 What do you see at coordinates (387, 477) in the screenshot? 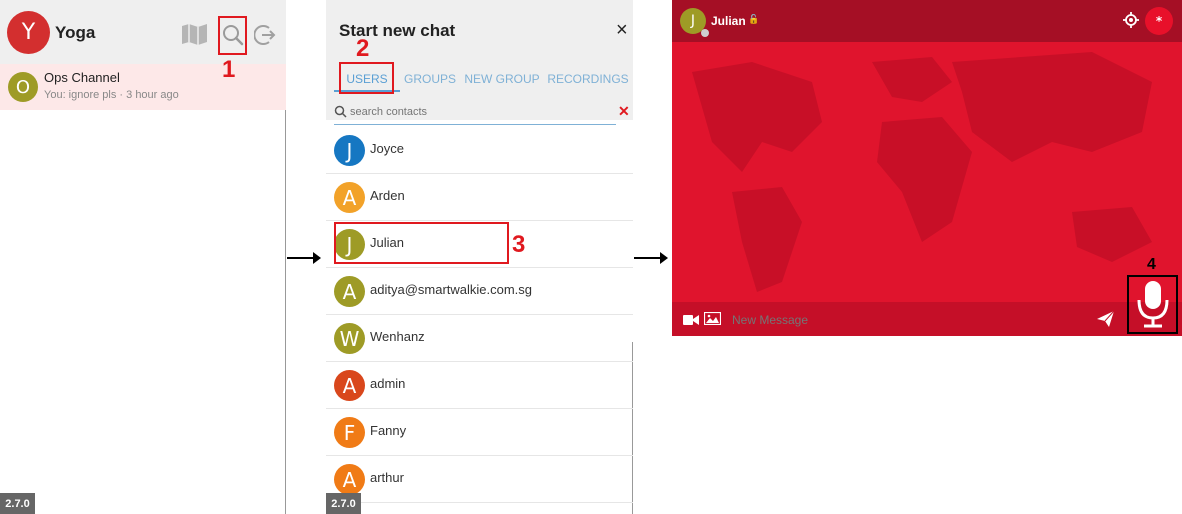
I see `contact-name: arthur` at bounding box center [387, 477].